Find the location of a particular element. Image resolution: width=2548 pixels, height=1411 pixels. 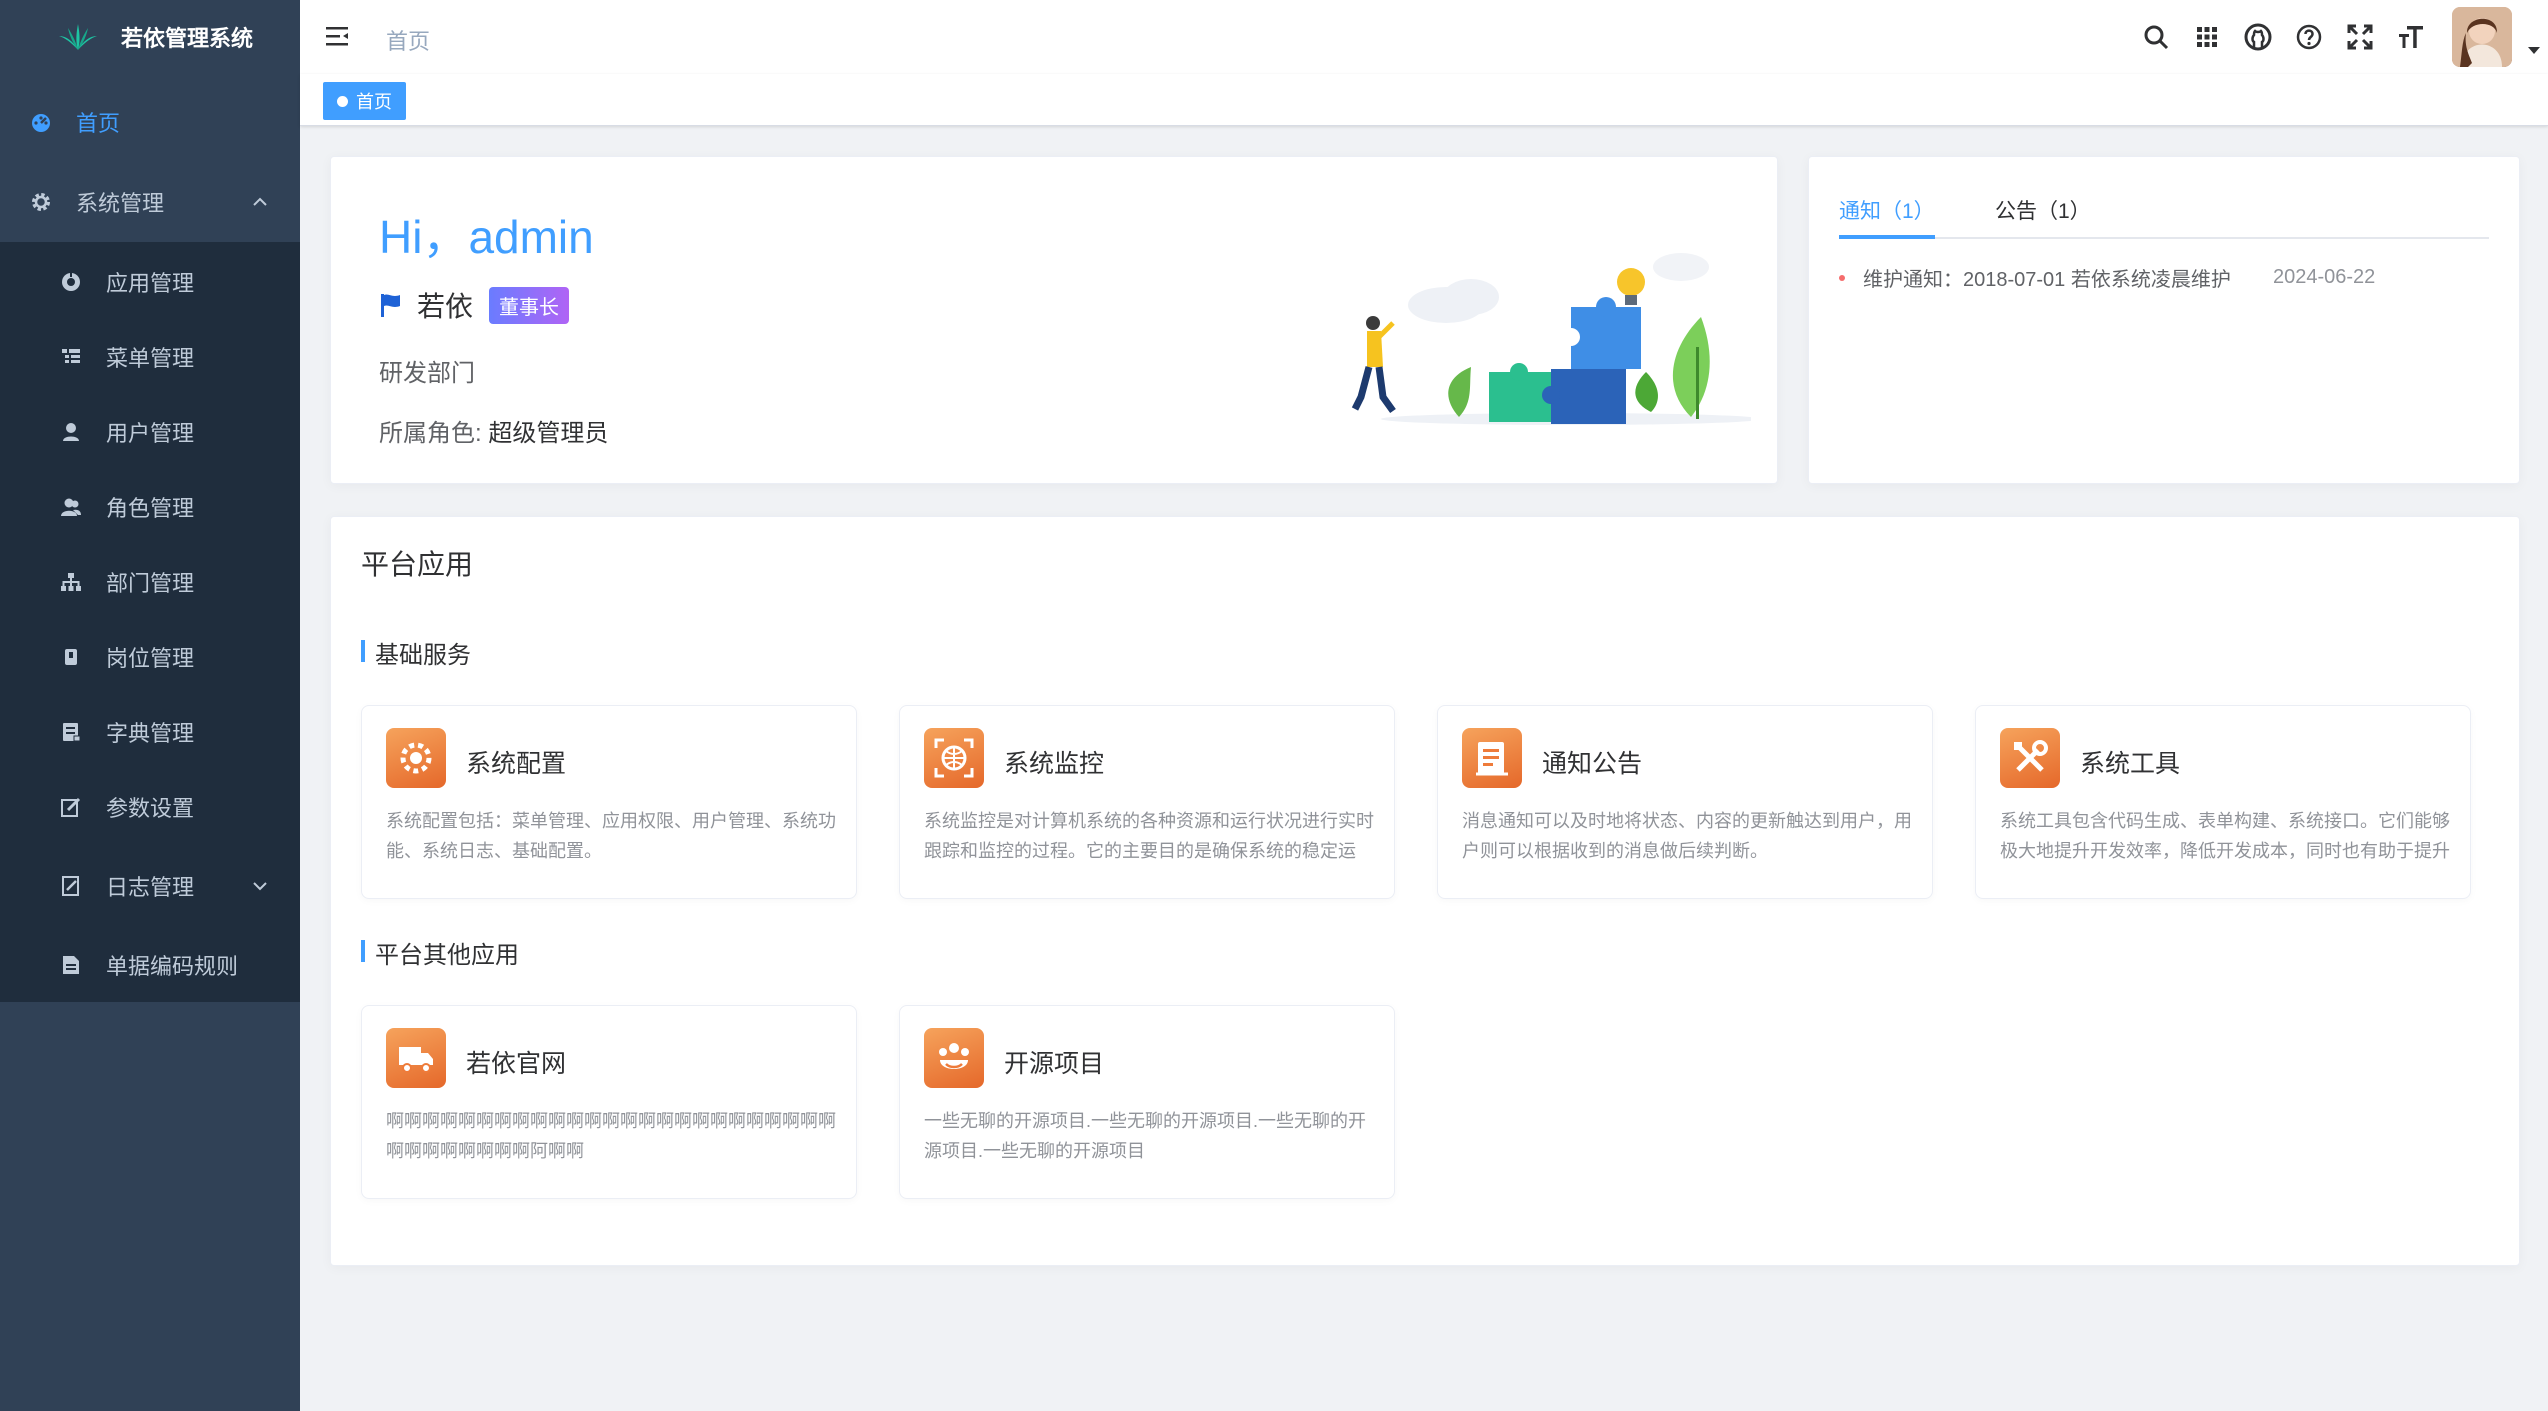

tree-icon is located at coordinates (71, 582).